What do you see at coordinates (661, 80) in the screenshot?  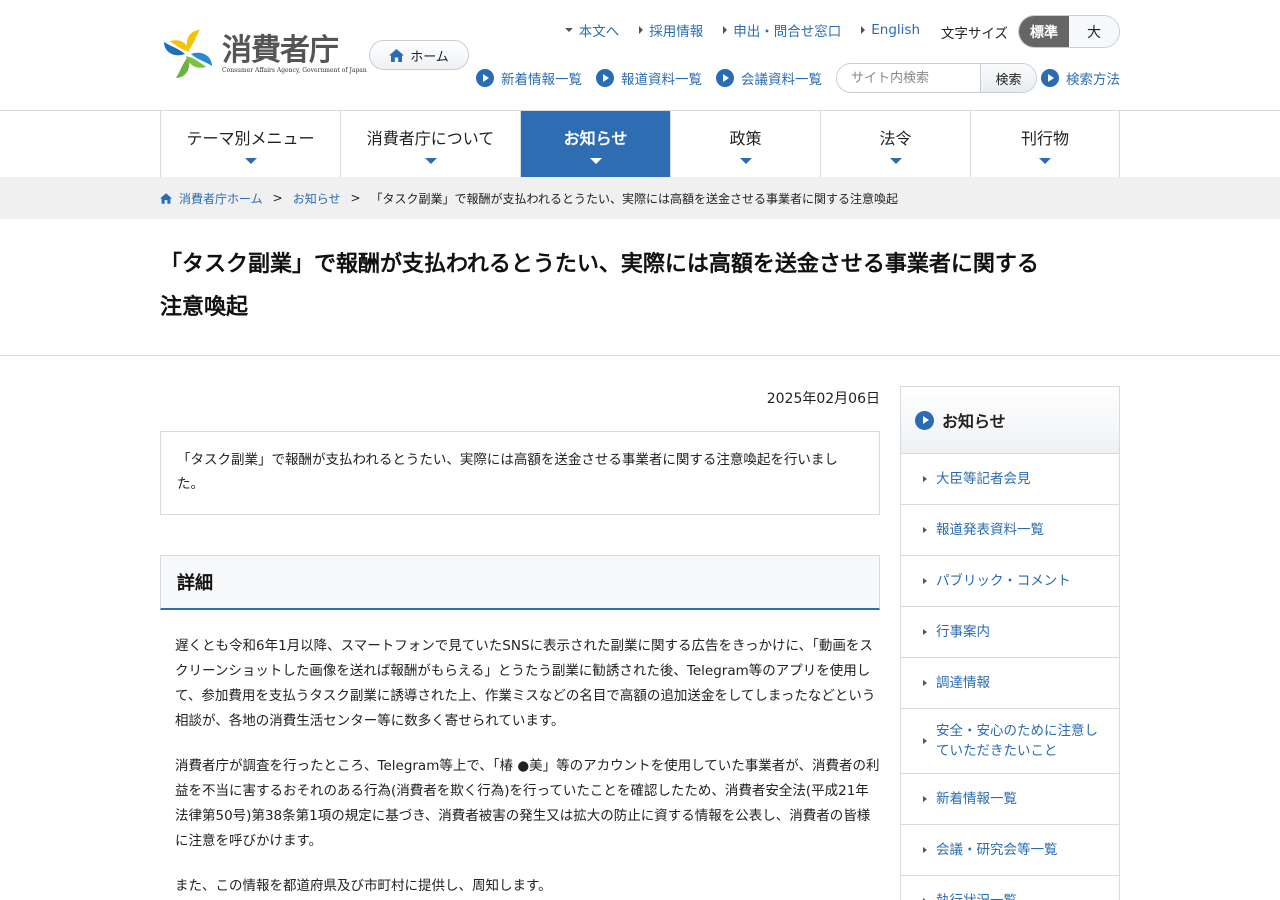 I see `link-label: 報道資料一覧` at bounding box center [661, 80].